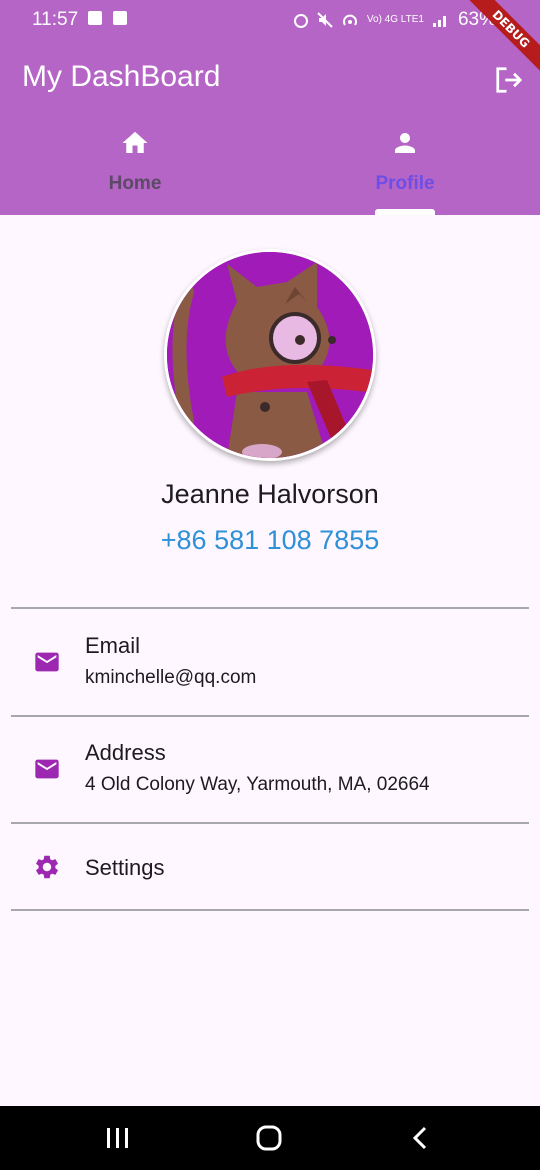  What do you see at coordinates (420, 1138) in the screenshot?
I see `back-icon` at bounding box center [420, 1138].